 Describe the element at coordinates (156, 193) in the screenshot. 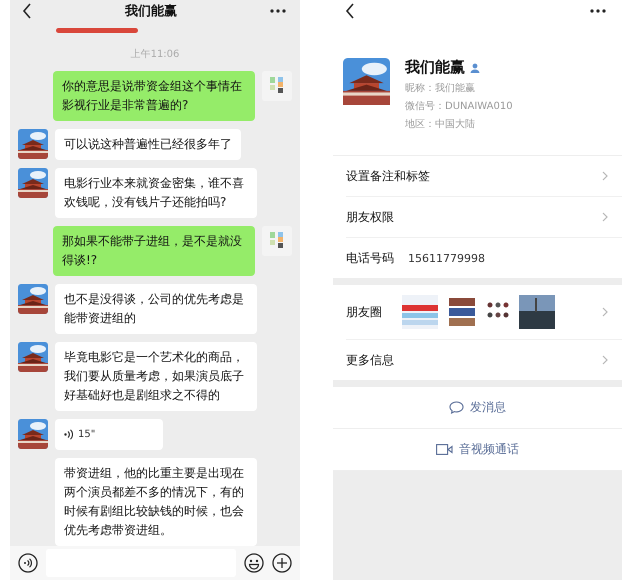

I see `message-bubble: 电影行业本来就资金密集，谁不喜欢钱呢，没有钱片子还能拍吗?` at that location.